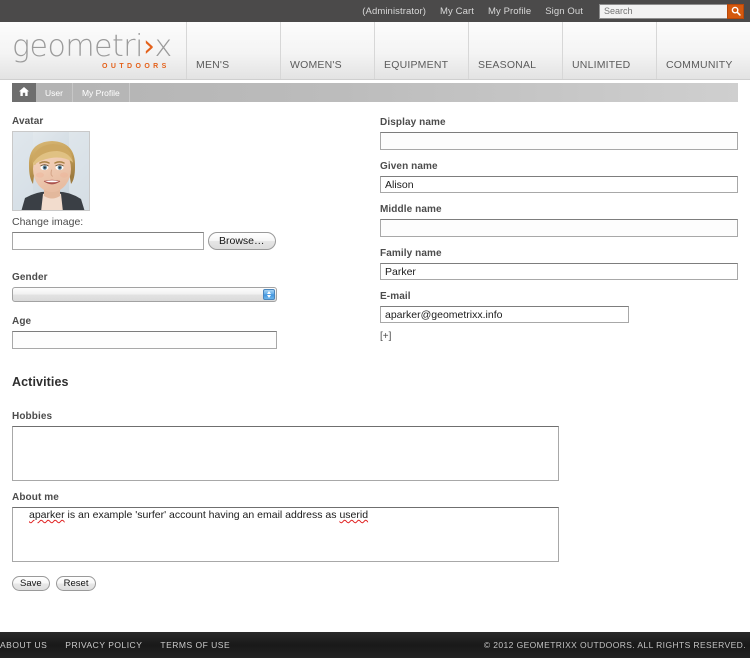  What do you see at coordinates (559, 141) in the screenshot?
I see `display-name-input` at bounding box center [559, 141].